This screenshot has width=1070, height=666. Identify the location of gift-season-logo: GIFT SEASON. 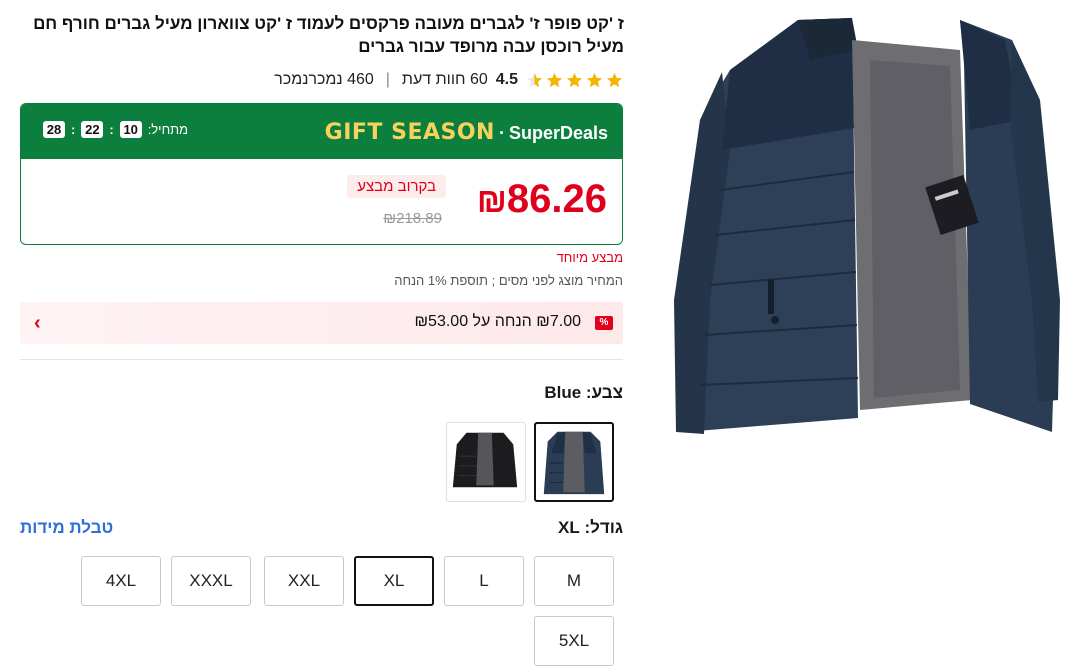
(409, 132).